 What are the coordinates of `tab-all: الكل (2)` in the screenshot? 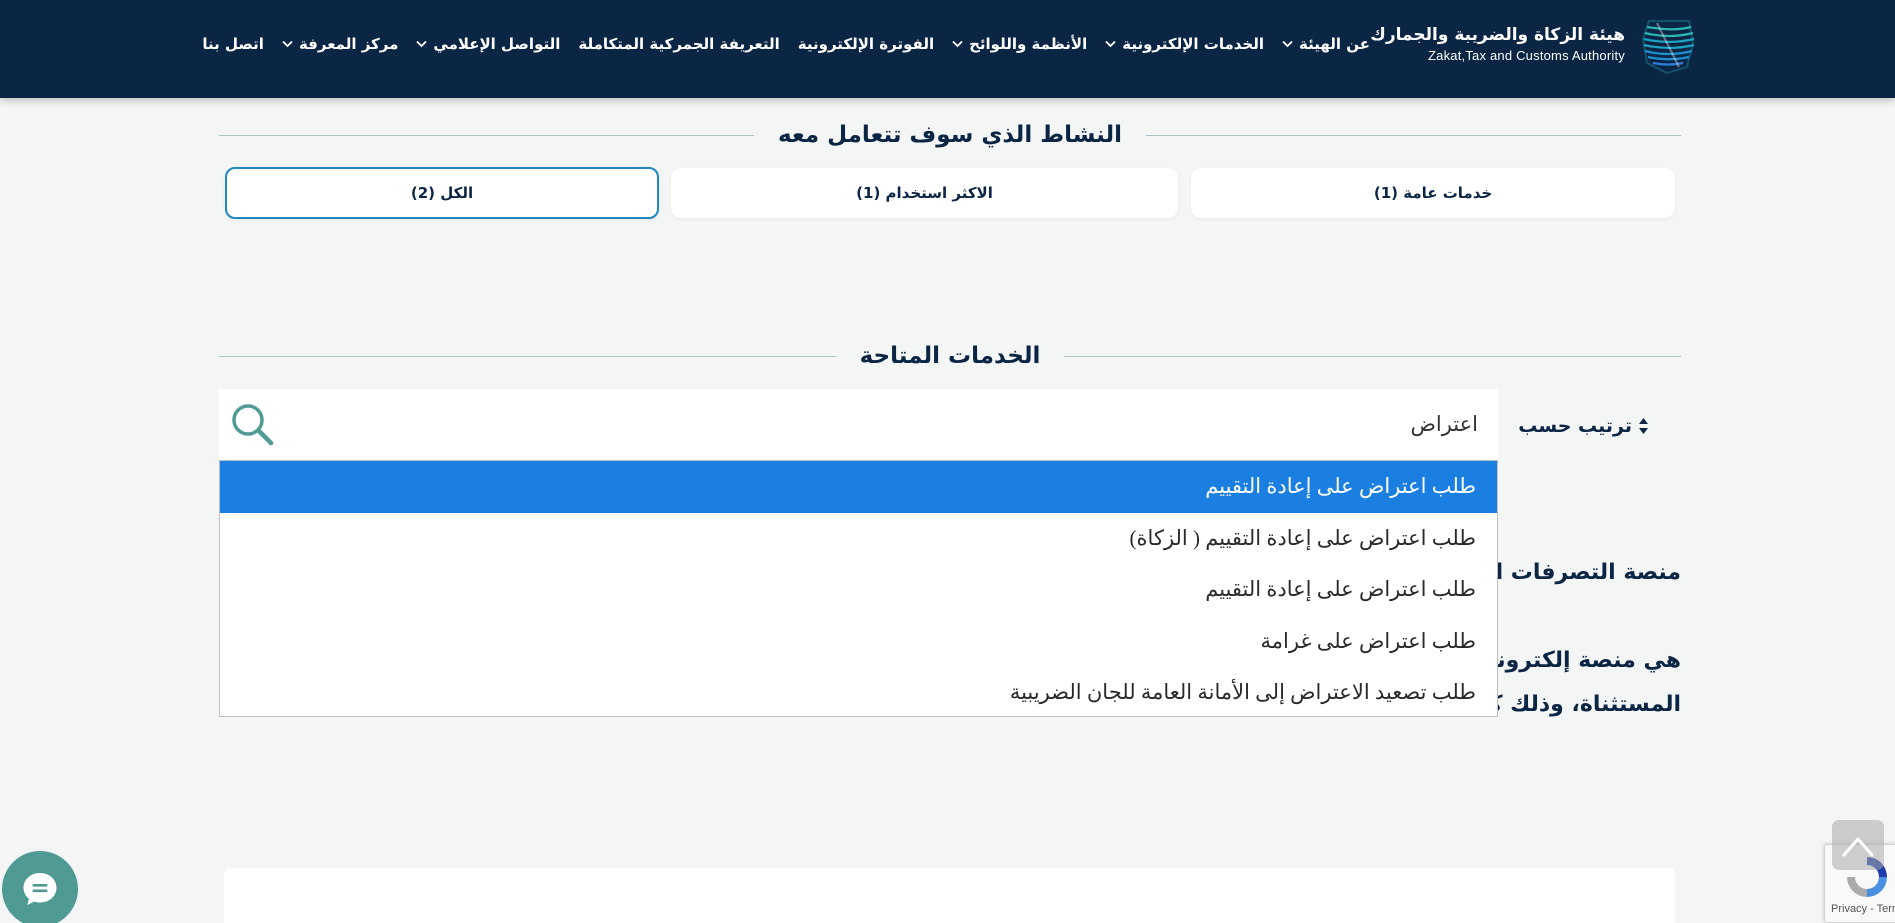 It's located at (442, 193).